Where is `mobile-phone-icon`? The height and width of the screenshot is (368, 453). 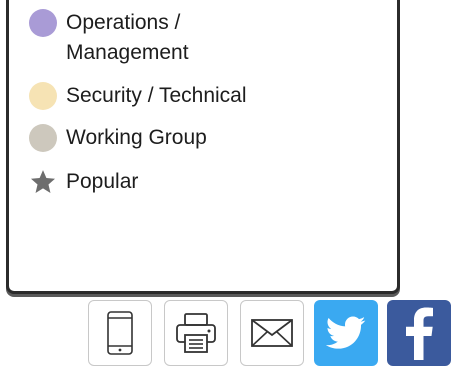
mobile-phone-icon is located at coordinates (120, 333).